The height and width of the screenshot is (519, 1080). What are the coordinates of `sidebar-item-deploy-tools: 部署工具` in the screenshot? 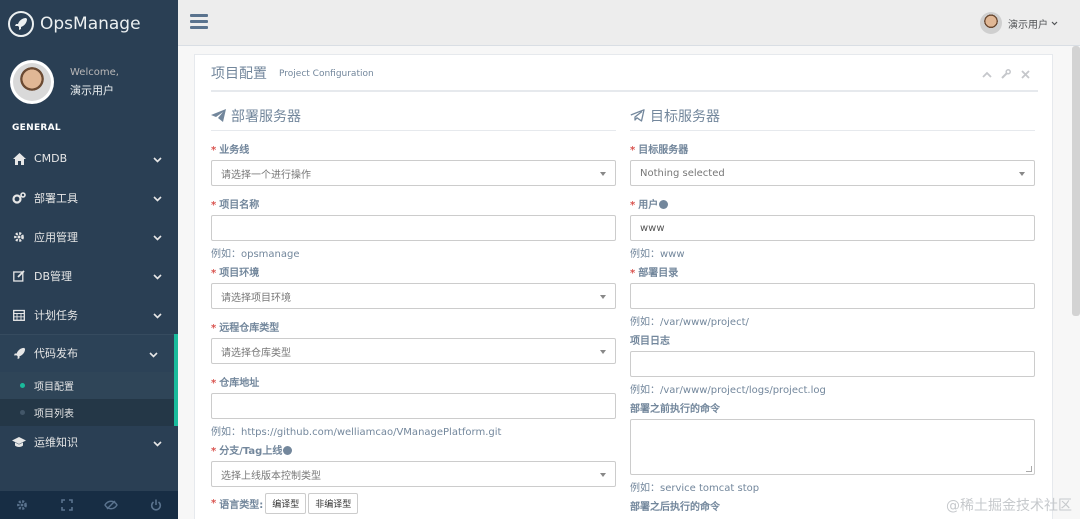 It's located at (89, 197).